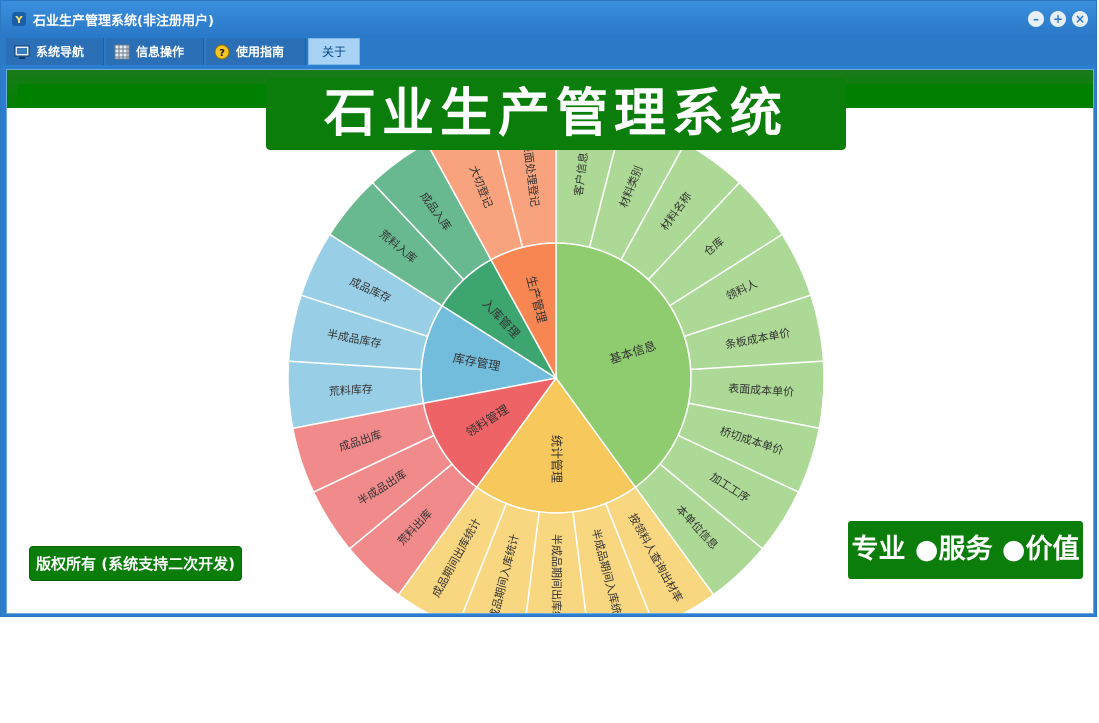 The width and height of the screenshot is (1099, 723). Describe the element at coordinates (556, 114) in the screenshot. I see `system-banner-title: 石业生产管理系统` at that location.